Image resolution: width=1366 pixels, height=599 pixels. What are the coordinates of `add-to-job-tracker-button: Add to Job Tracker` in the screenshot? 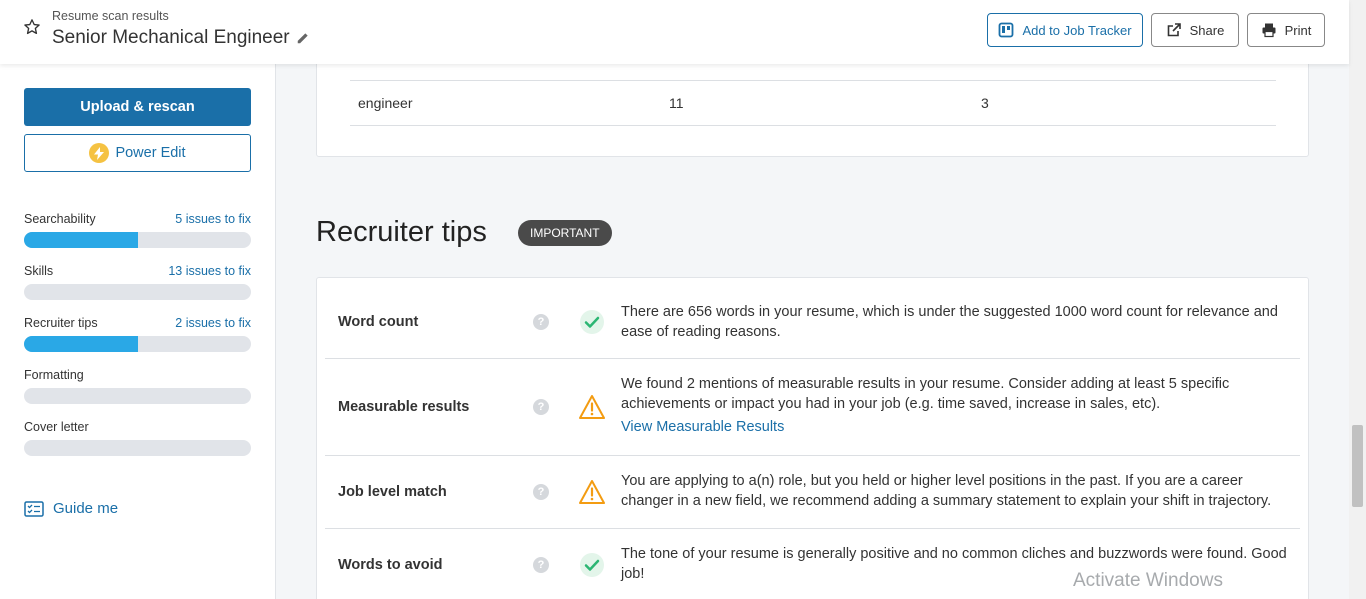 It's located at (1065, 30).